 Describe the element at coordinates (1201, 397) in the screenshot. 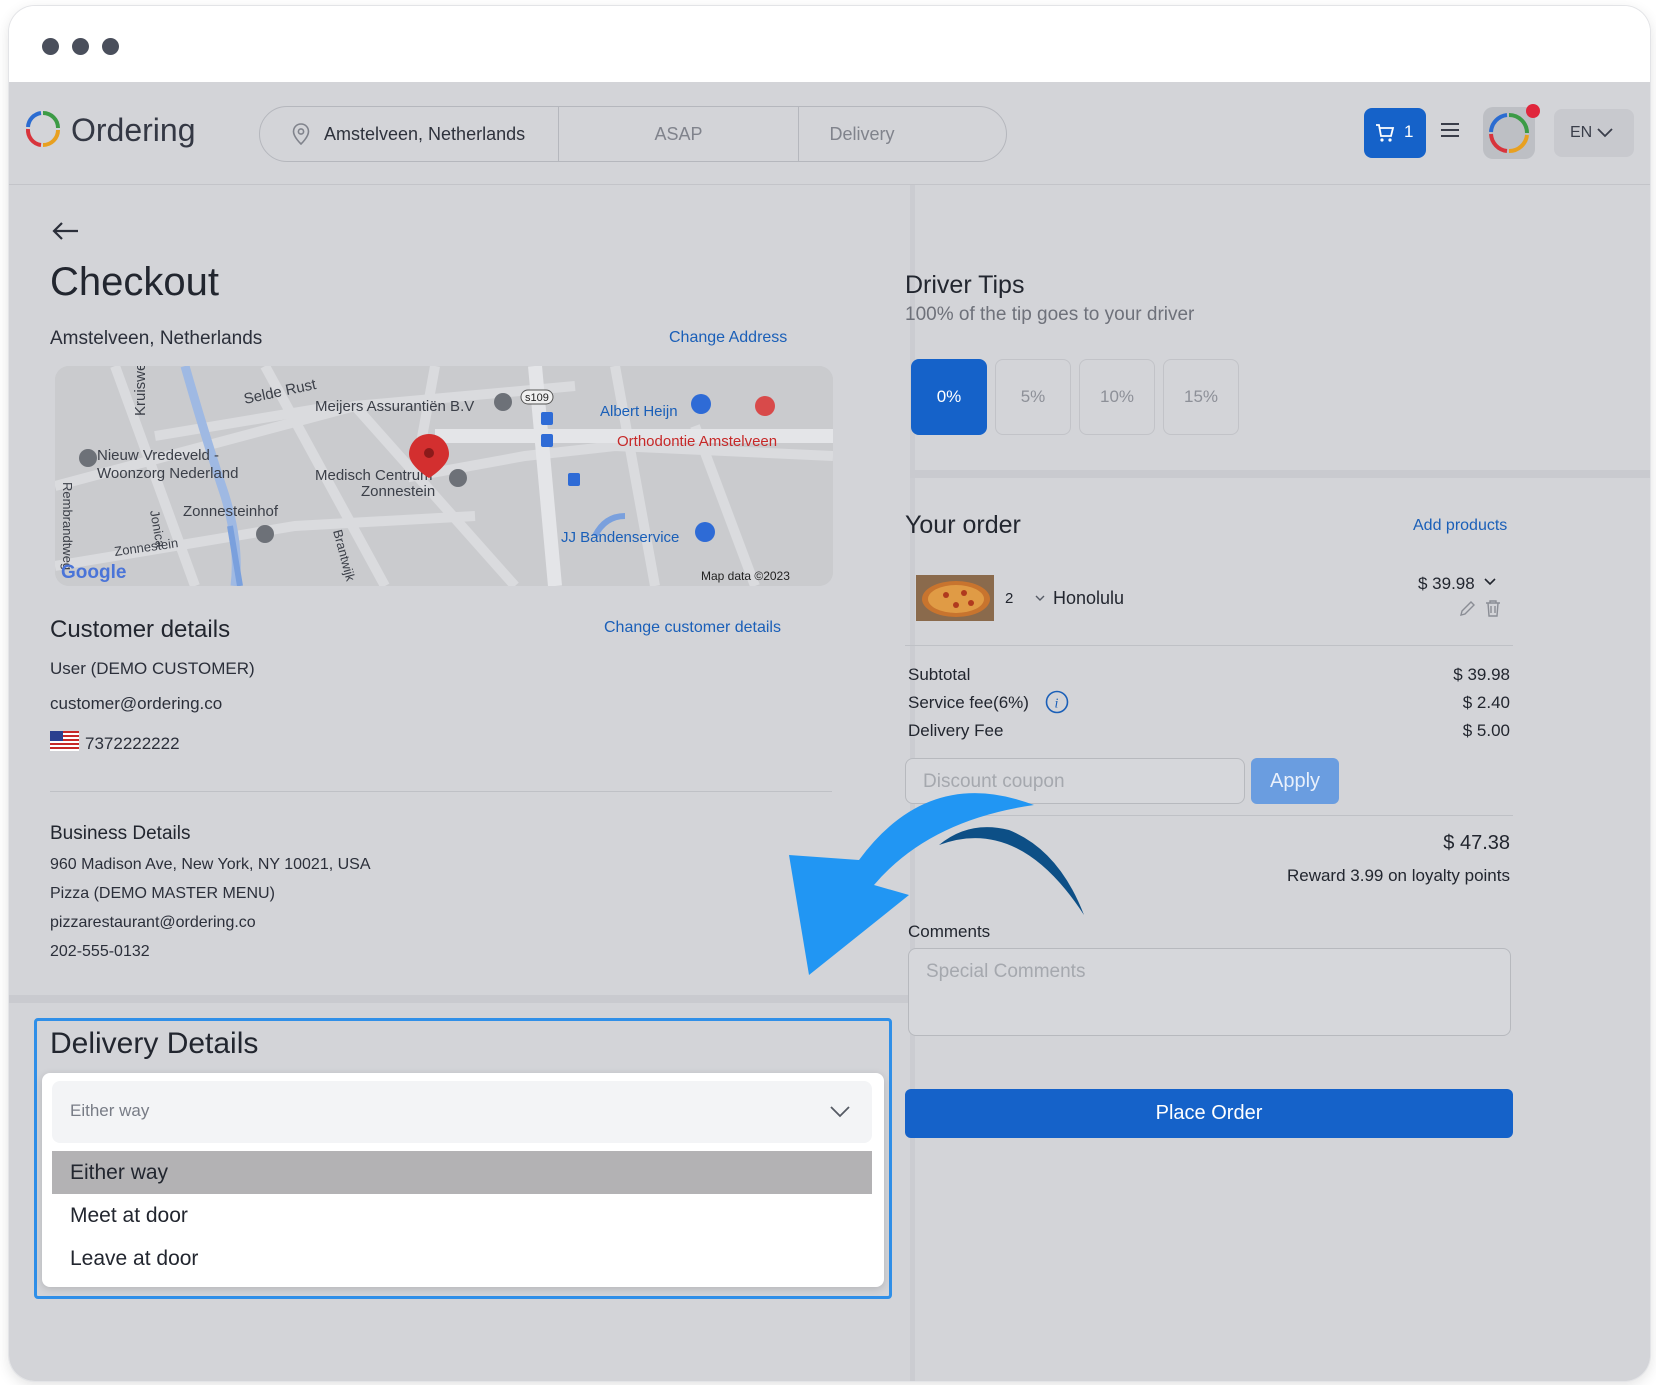

I see `tip-option-15: 15%` at that location.